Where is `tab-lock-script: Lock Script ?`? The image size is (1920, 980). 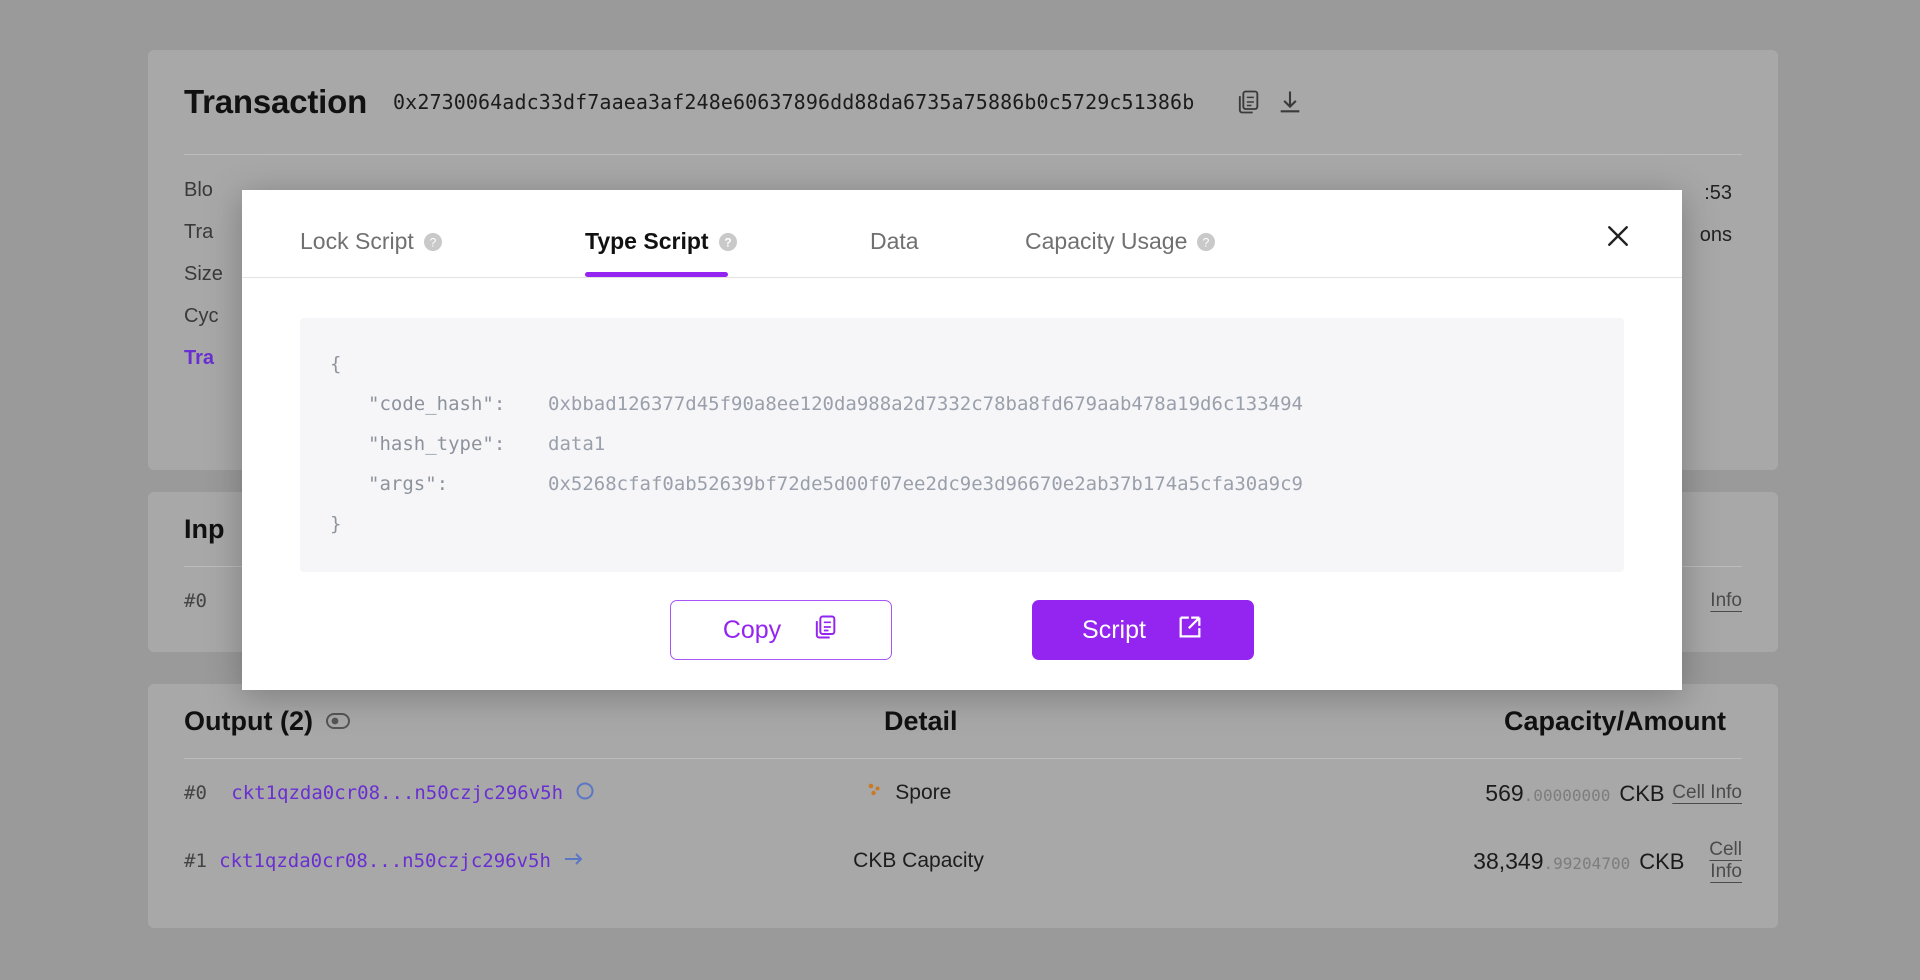 tab-lock-script: Lock Script ? is located at coordinates (442, 252).